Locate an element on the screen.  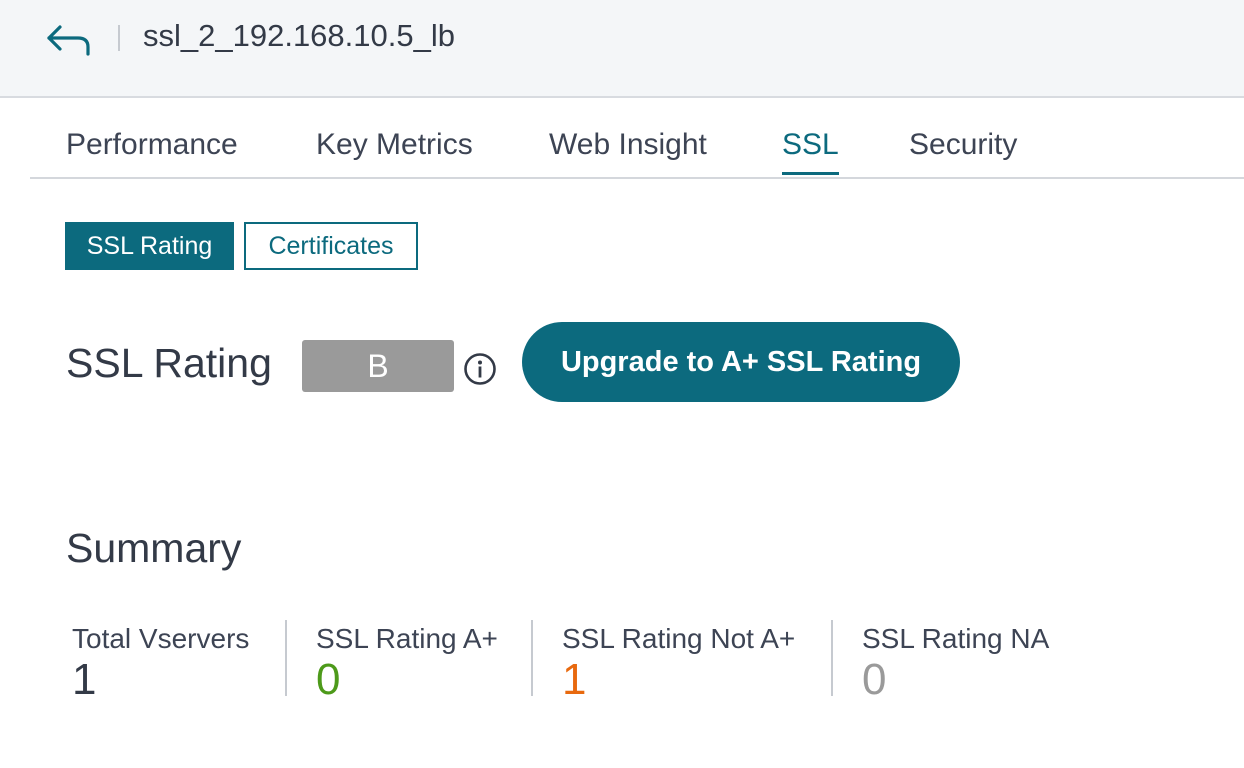
header-divider is located at coordinates (119, 38).